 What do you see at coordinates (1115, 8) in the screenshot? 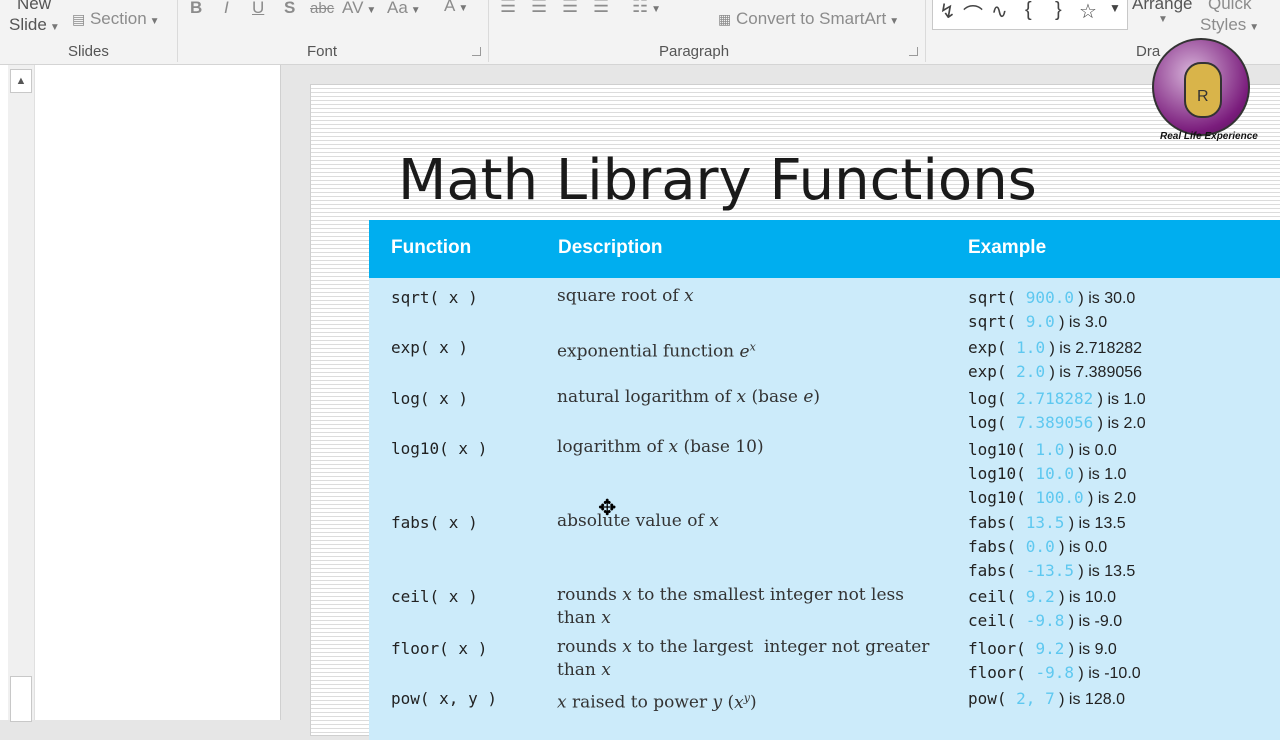
I see `gallery-more-icon: ▼` at bounding box center [1115, 8].